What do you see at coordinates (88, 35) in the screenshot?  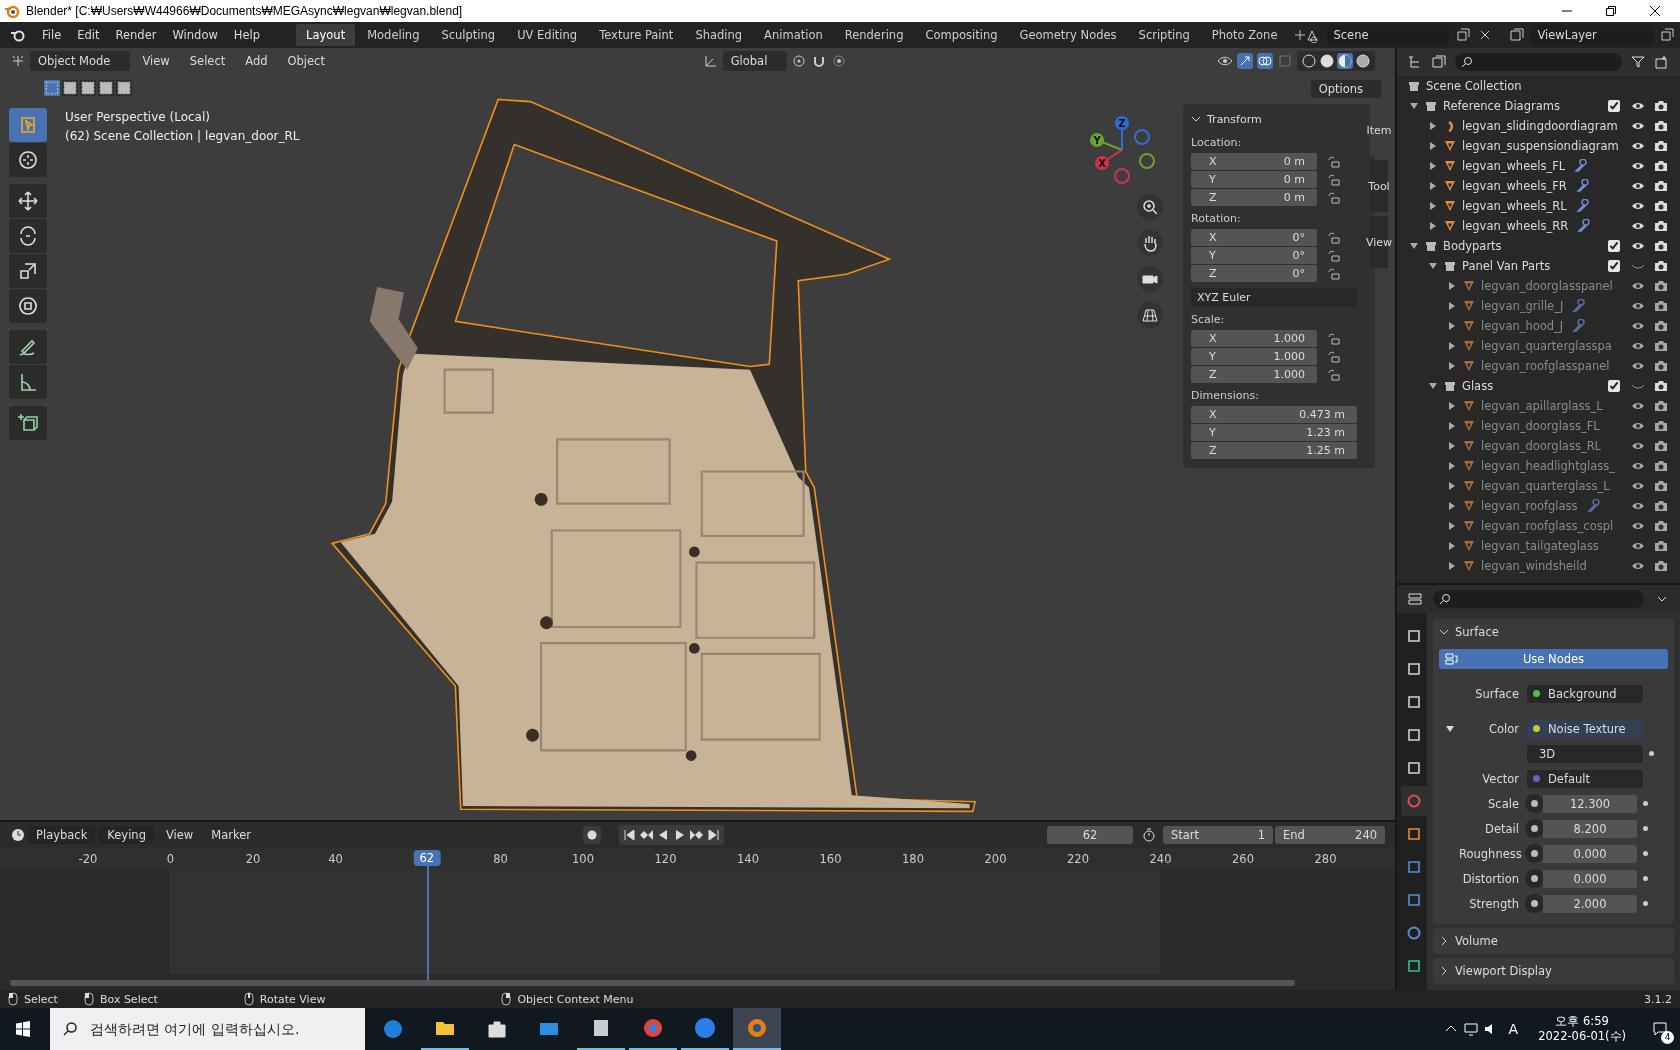 I see `menu-item: Edit` at bounding box center [88, 35].